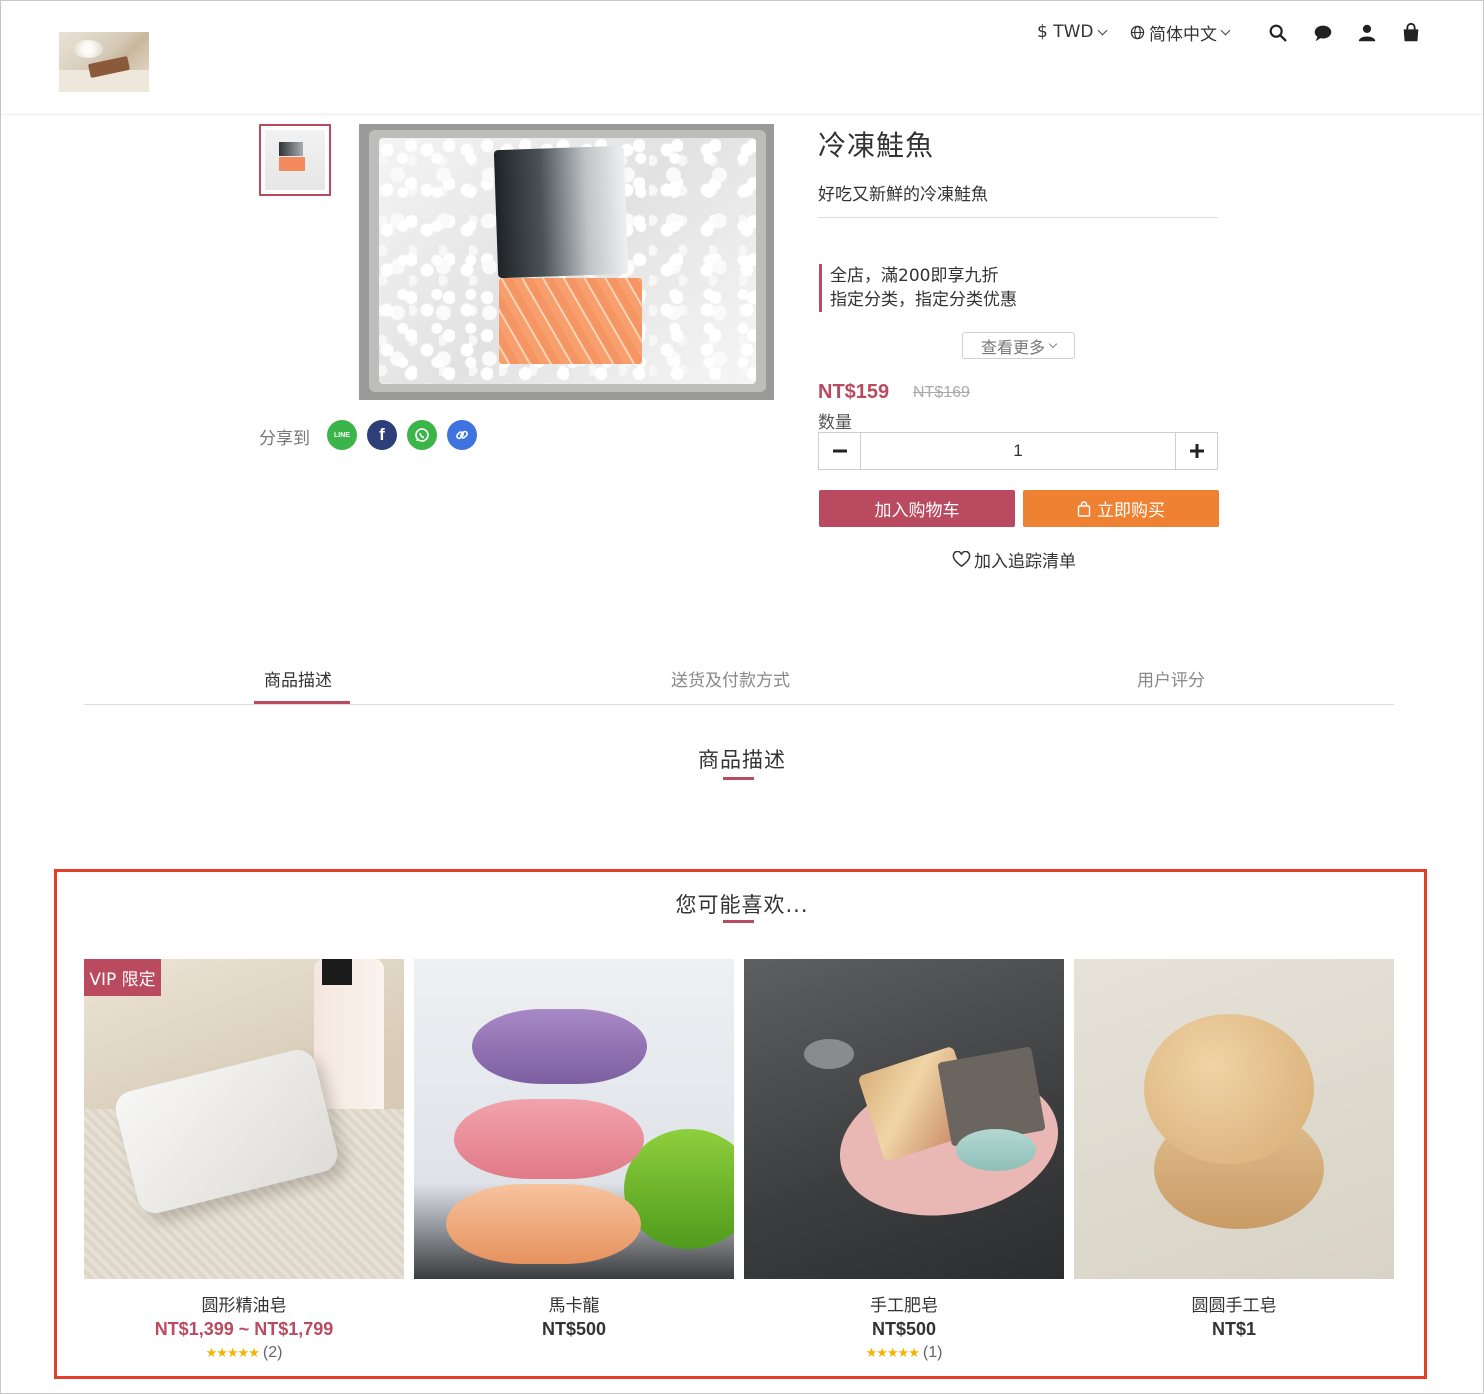  I want to click on user-icon, so click(1367, 33).